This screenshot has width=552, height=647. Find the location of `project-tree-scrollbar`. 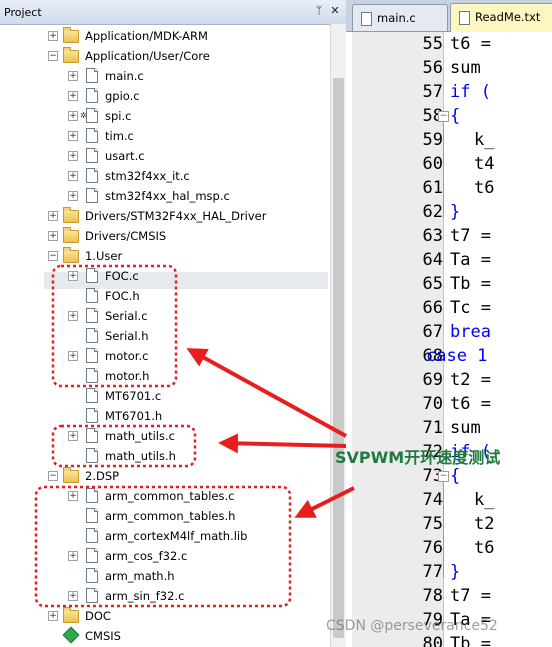

project-tree-scrollbar is located at coordinates (338, 335).